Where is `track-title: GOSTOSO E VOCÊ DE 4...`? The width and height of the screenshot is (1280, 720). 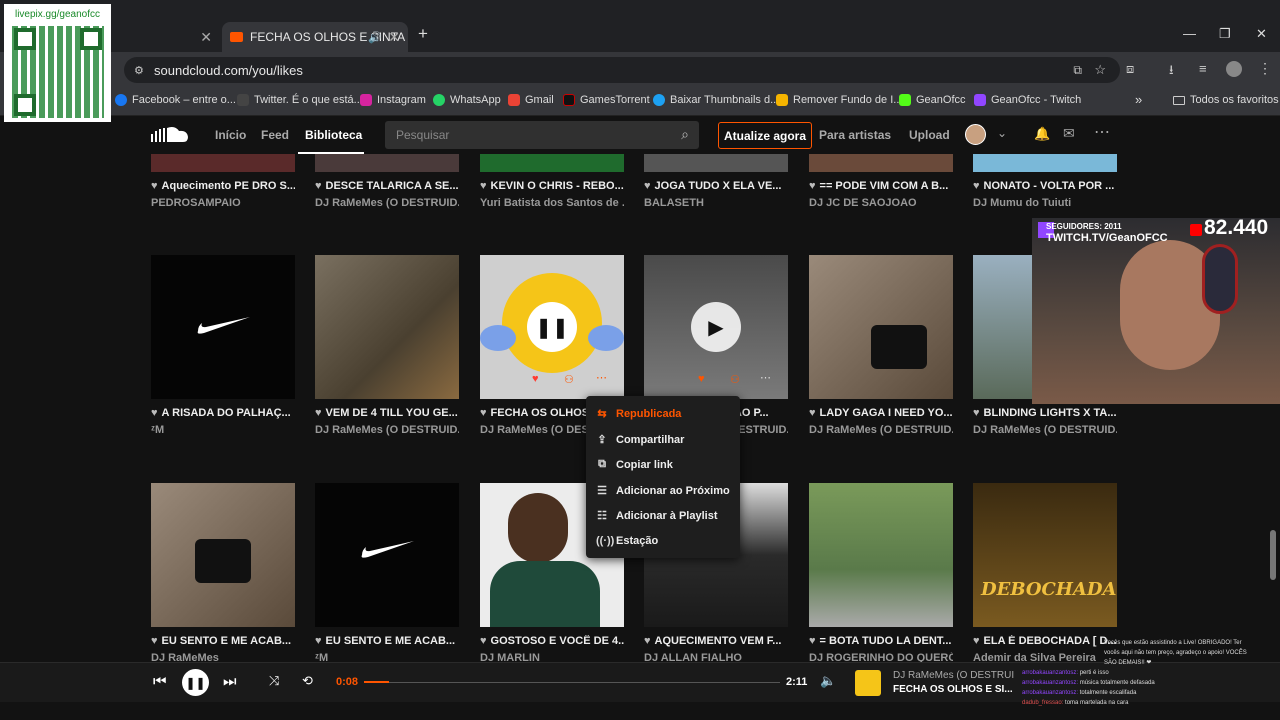 track-title: GOSTOSO E VOCÊ DE 4... is located at coordinates (557, 641).